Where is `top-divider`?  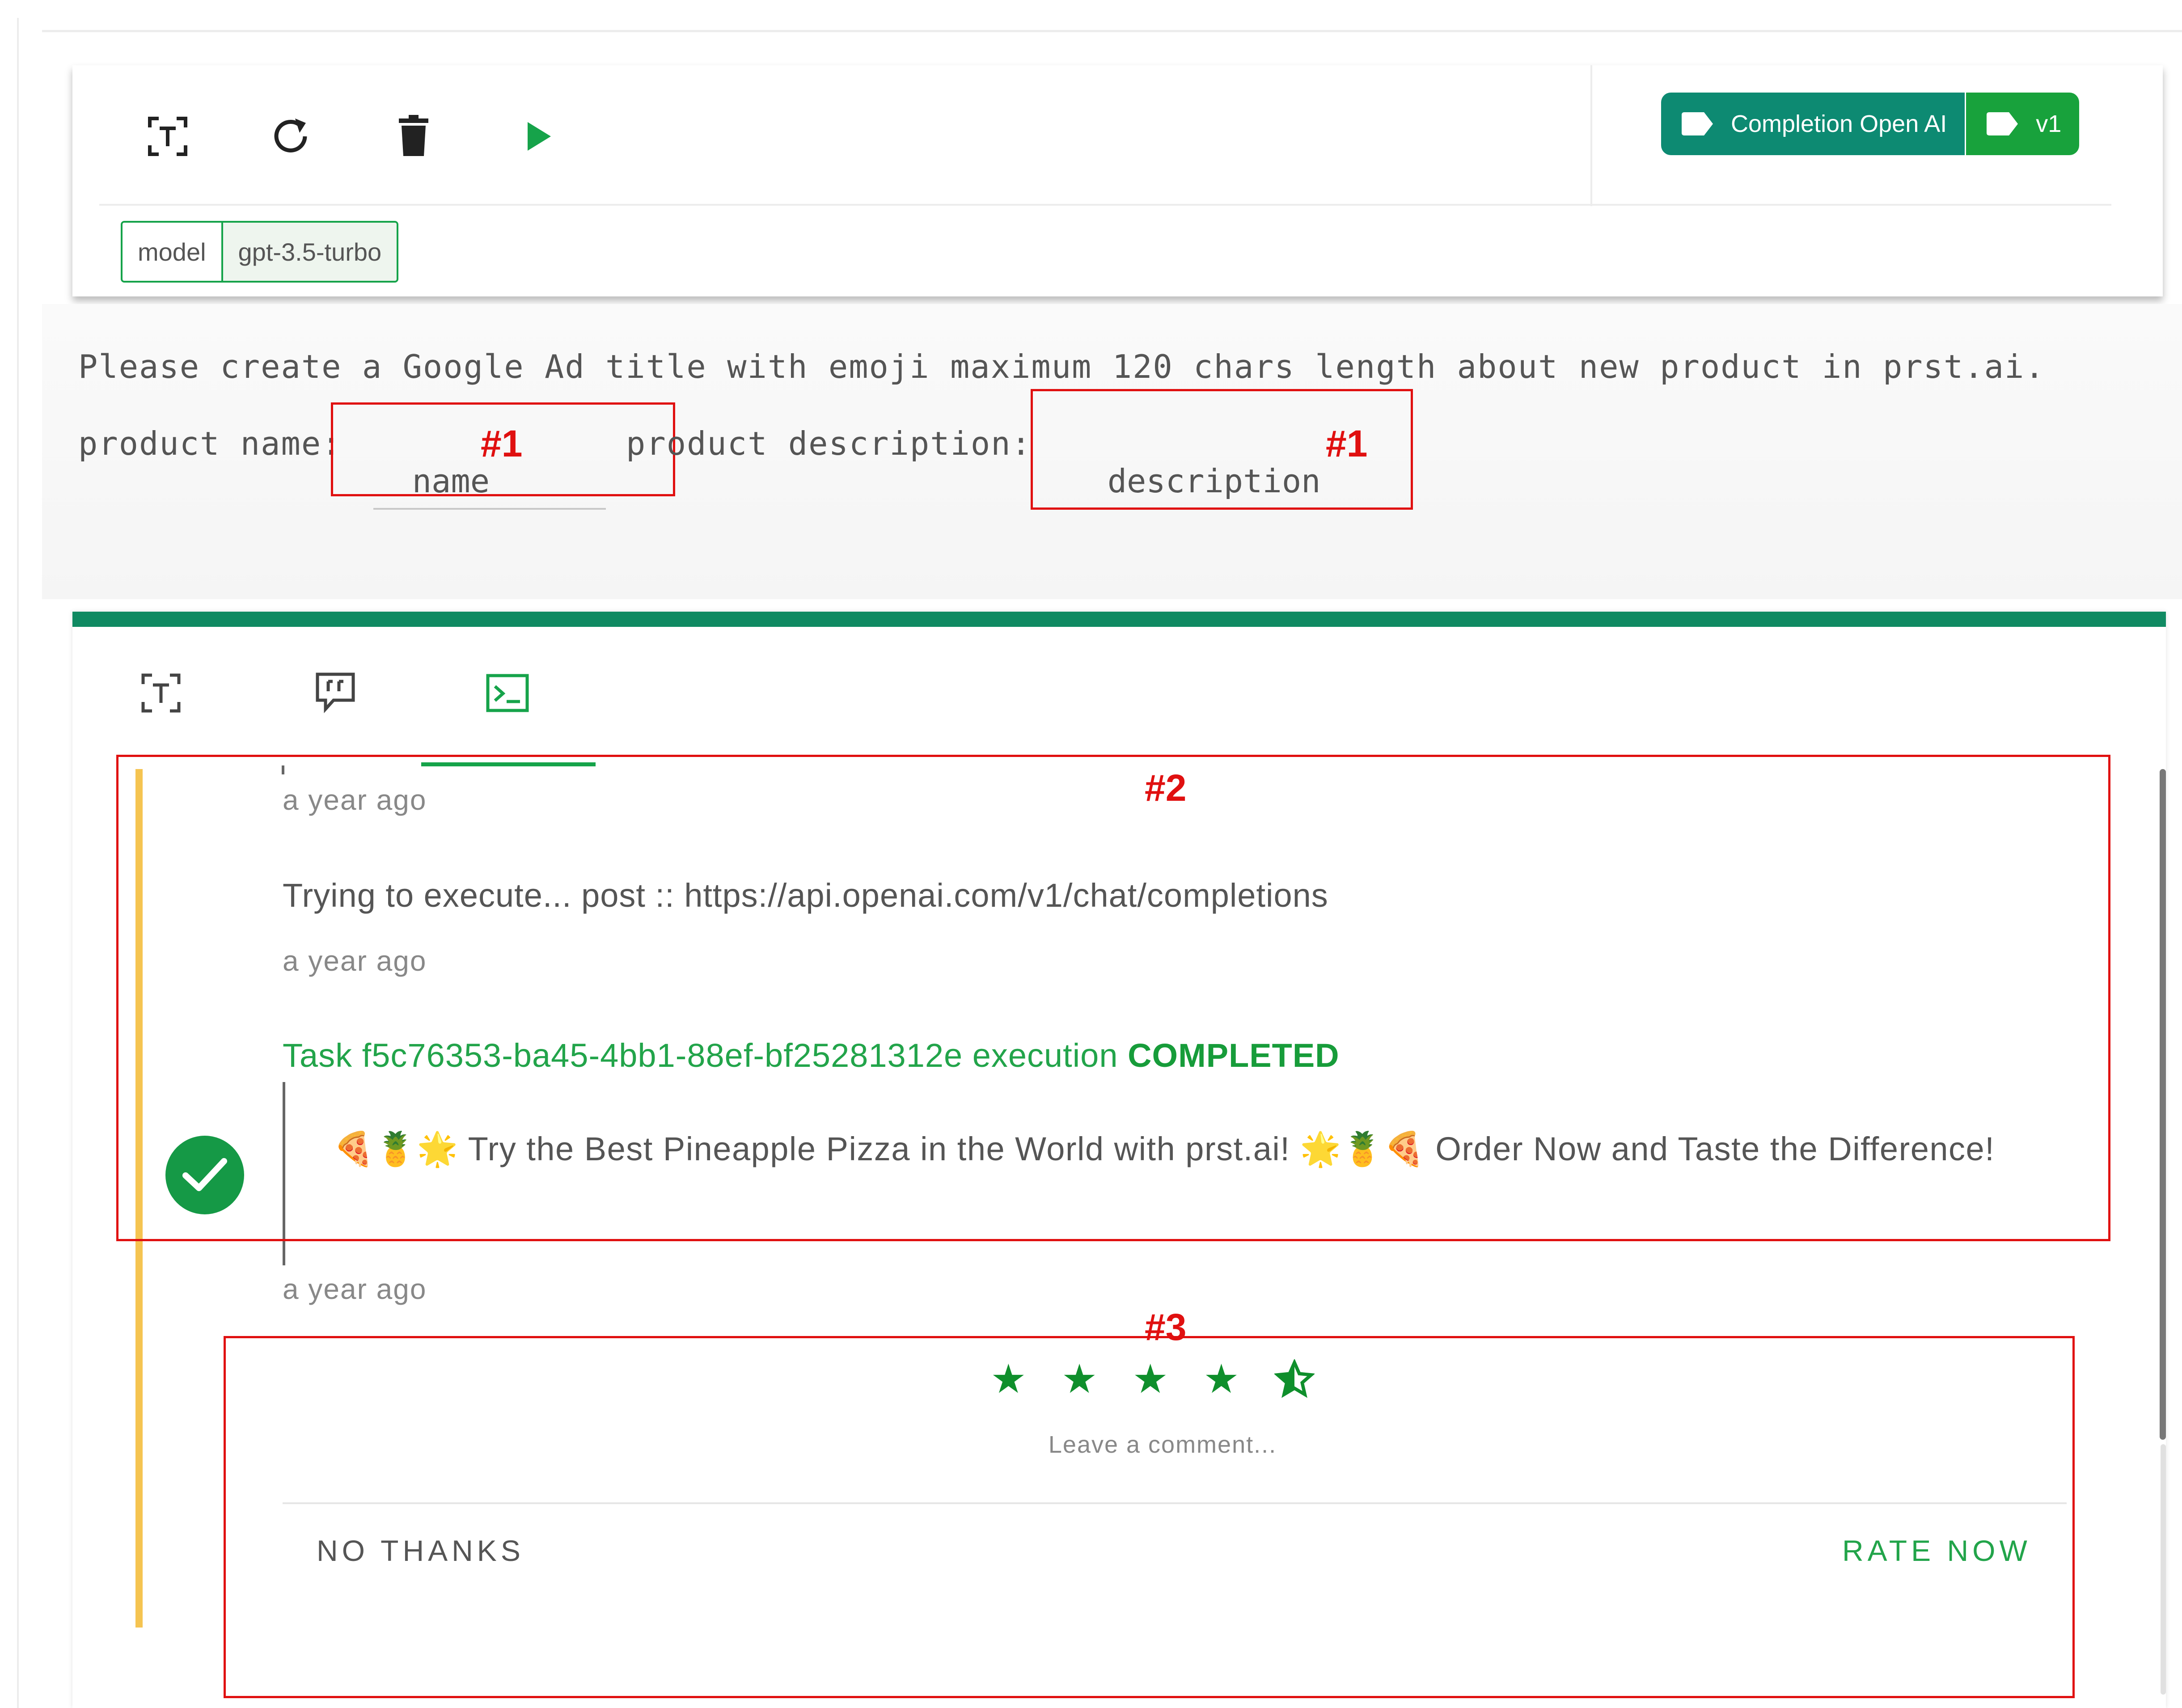
top-divider is located at coordinates (1112, 31).